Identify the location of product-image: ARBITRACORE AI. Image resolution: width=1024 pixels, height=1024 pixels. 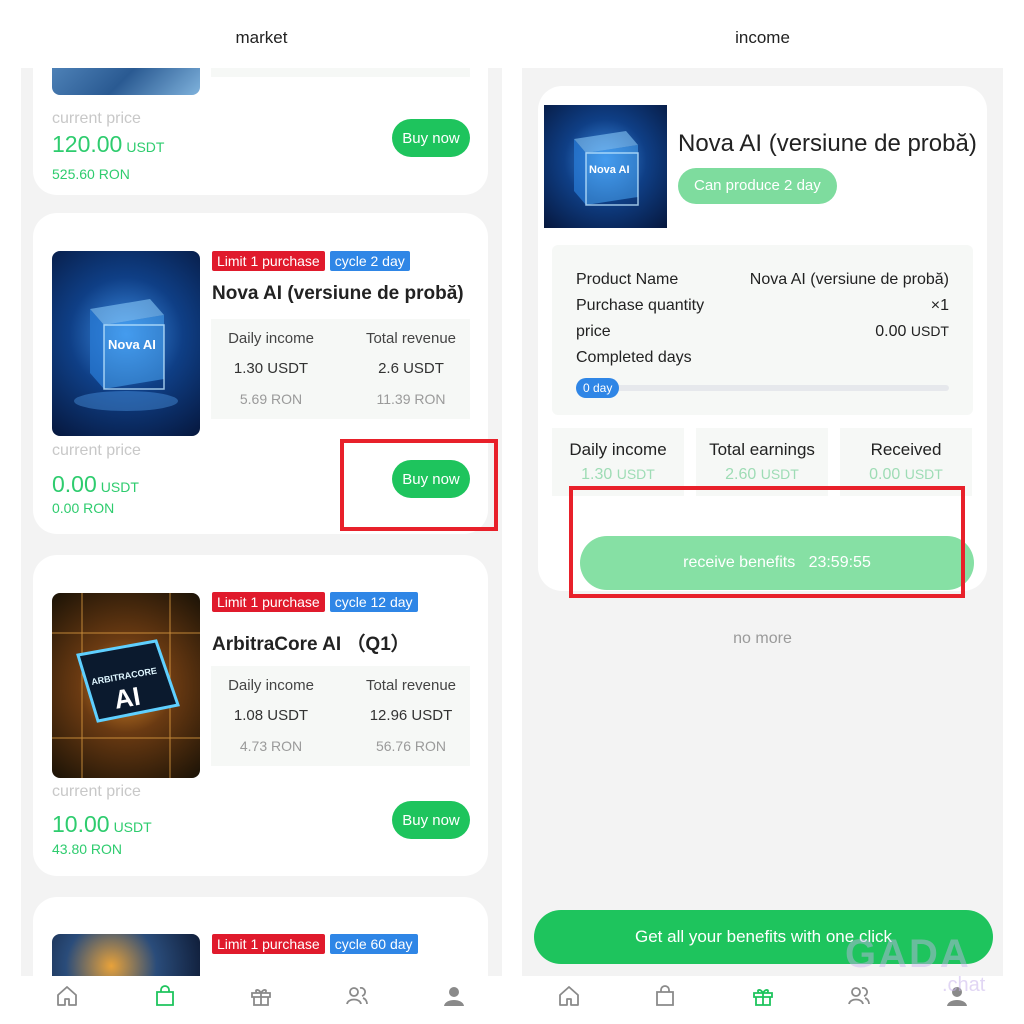
(126, 685).